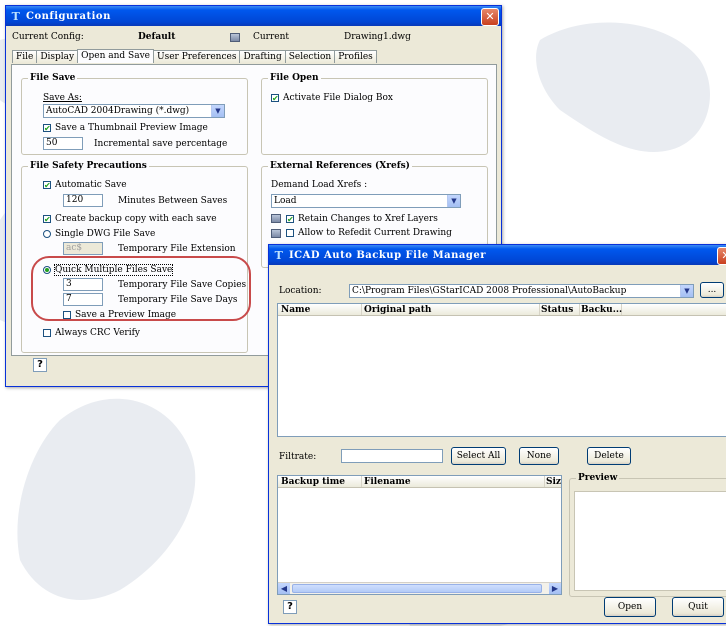 The height and width of the screenshot is (626, 726). Describe the element at coordinates (105, 234) in the screenshot. I see `single-dwg-label: Single DWG File Save` at that location.